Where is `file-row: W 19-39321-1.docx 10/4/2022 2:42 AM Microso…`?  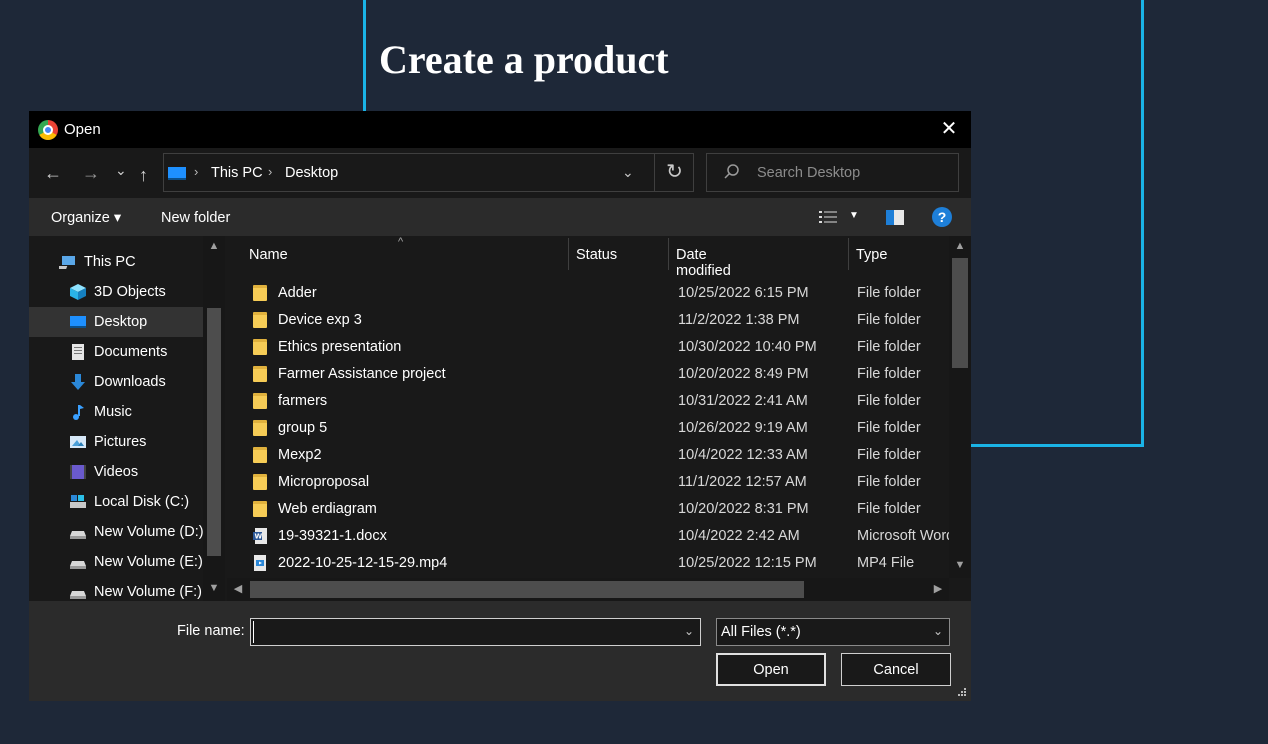
file-row: W 19-39321-1.docx 10/4/2022 2:42 AM Microso… is located at coordinates (590, 535).